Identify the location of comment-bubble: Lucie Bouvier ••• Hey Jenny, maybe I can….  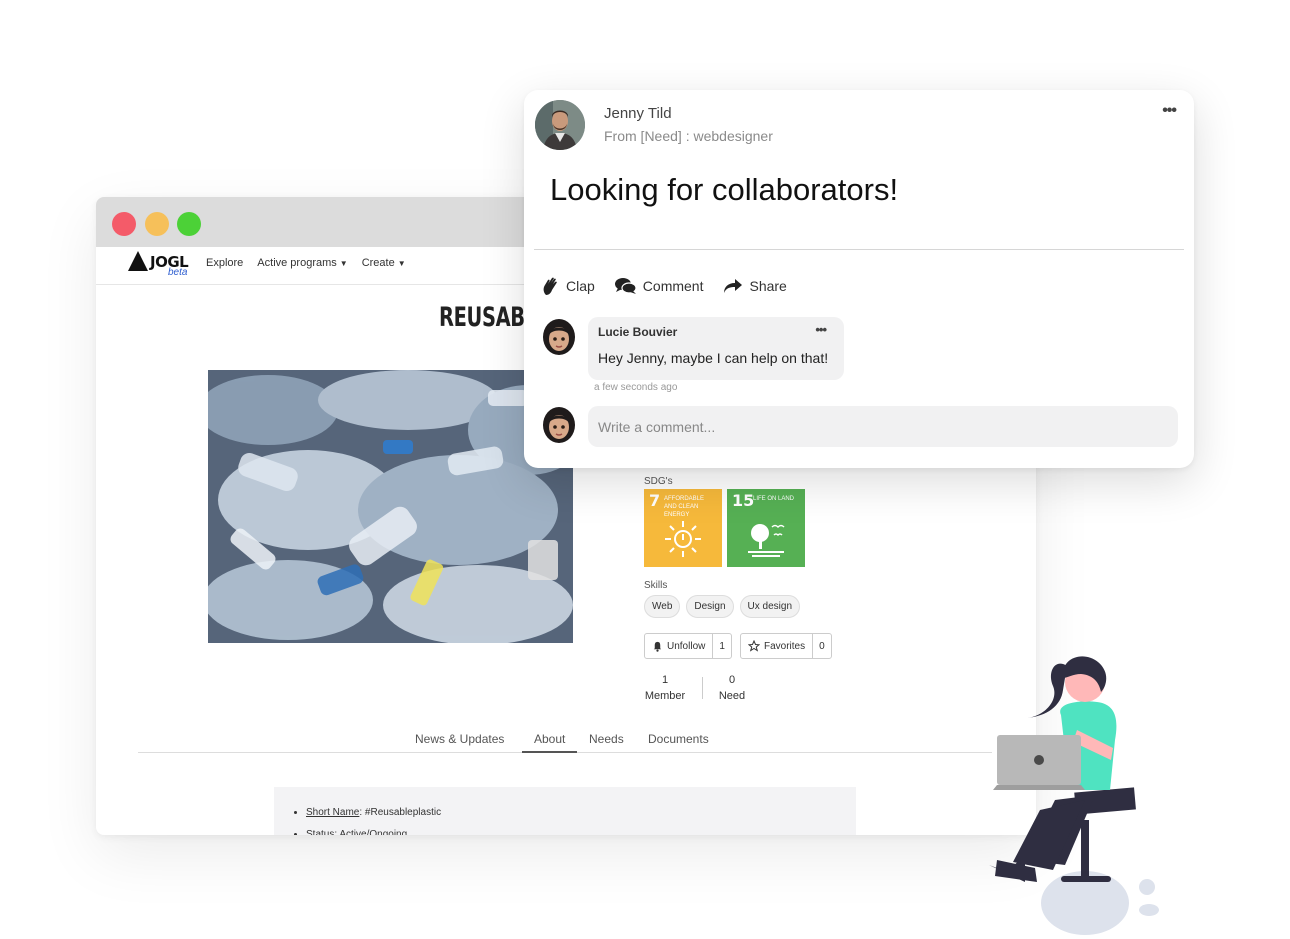
(716, 348).